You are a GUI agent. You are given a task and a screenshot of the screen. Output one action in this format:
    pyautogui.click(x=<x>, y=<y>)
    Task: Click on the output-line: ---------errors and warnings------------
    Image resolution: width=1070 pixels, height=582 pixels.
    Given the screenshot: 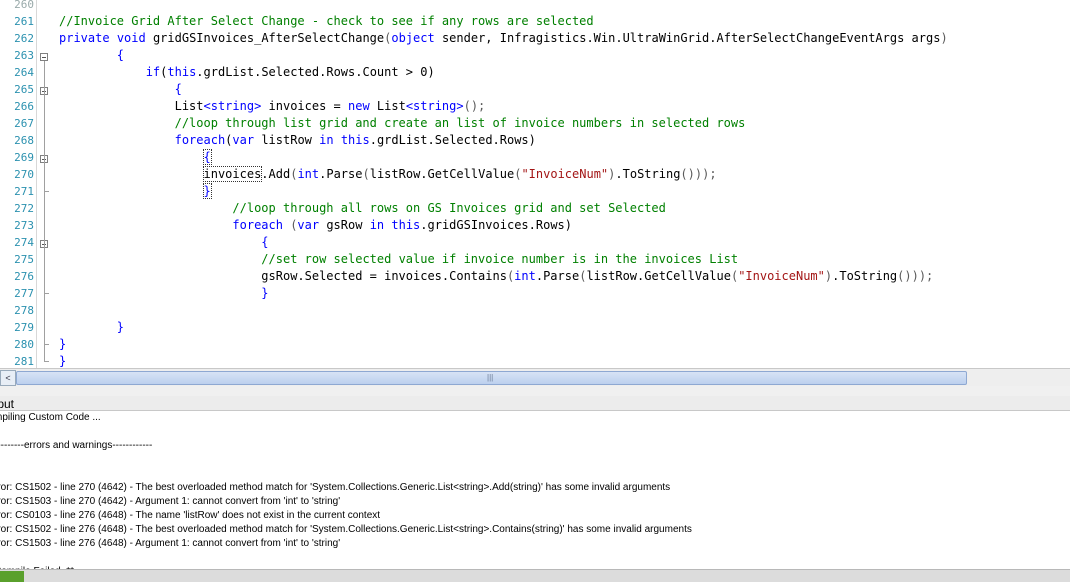 What is the action you would take?
    pyautogui.click(x=76, y=445)
    